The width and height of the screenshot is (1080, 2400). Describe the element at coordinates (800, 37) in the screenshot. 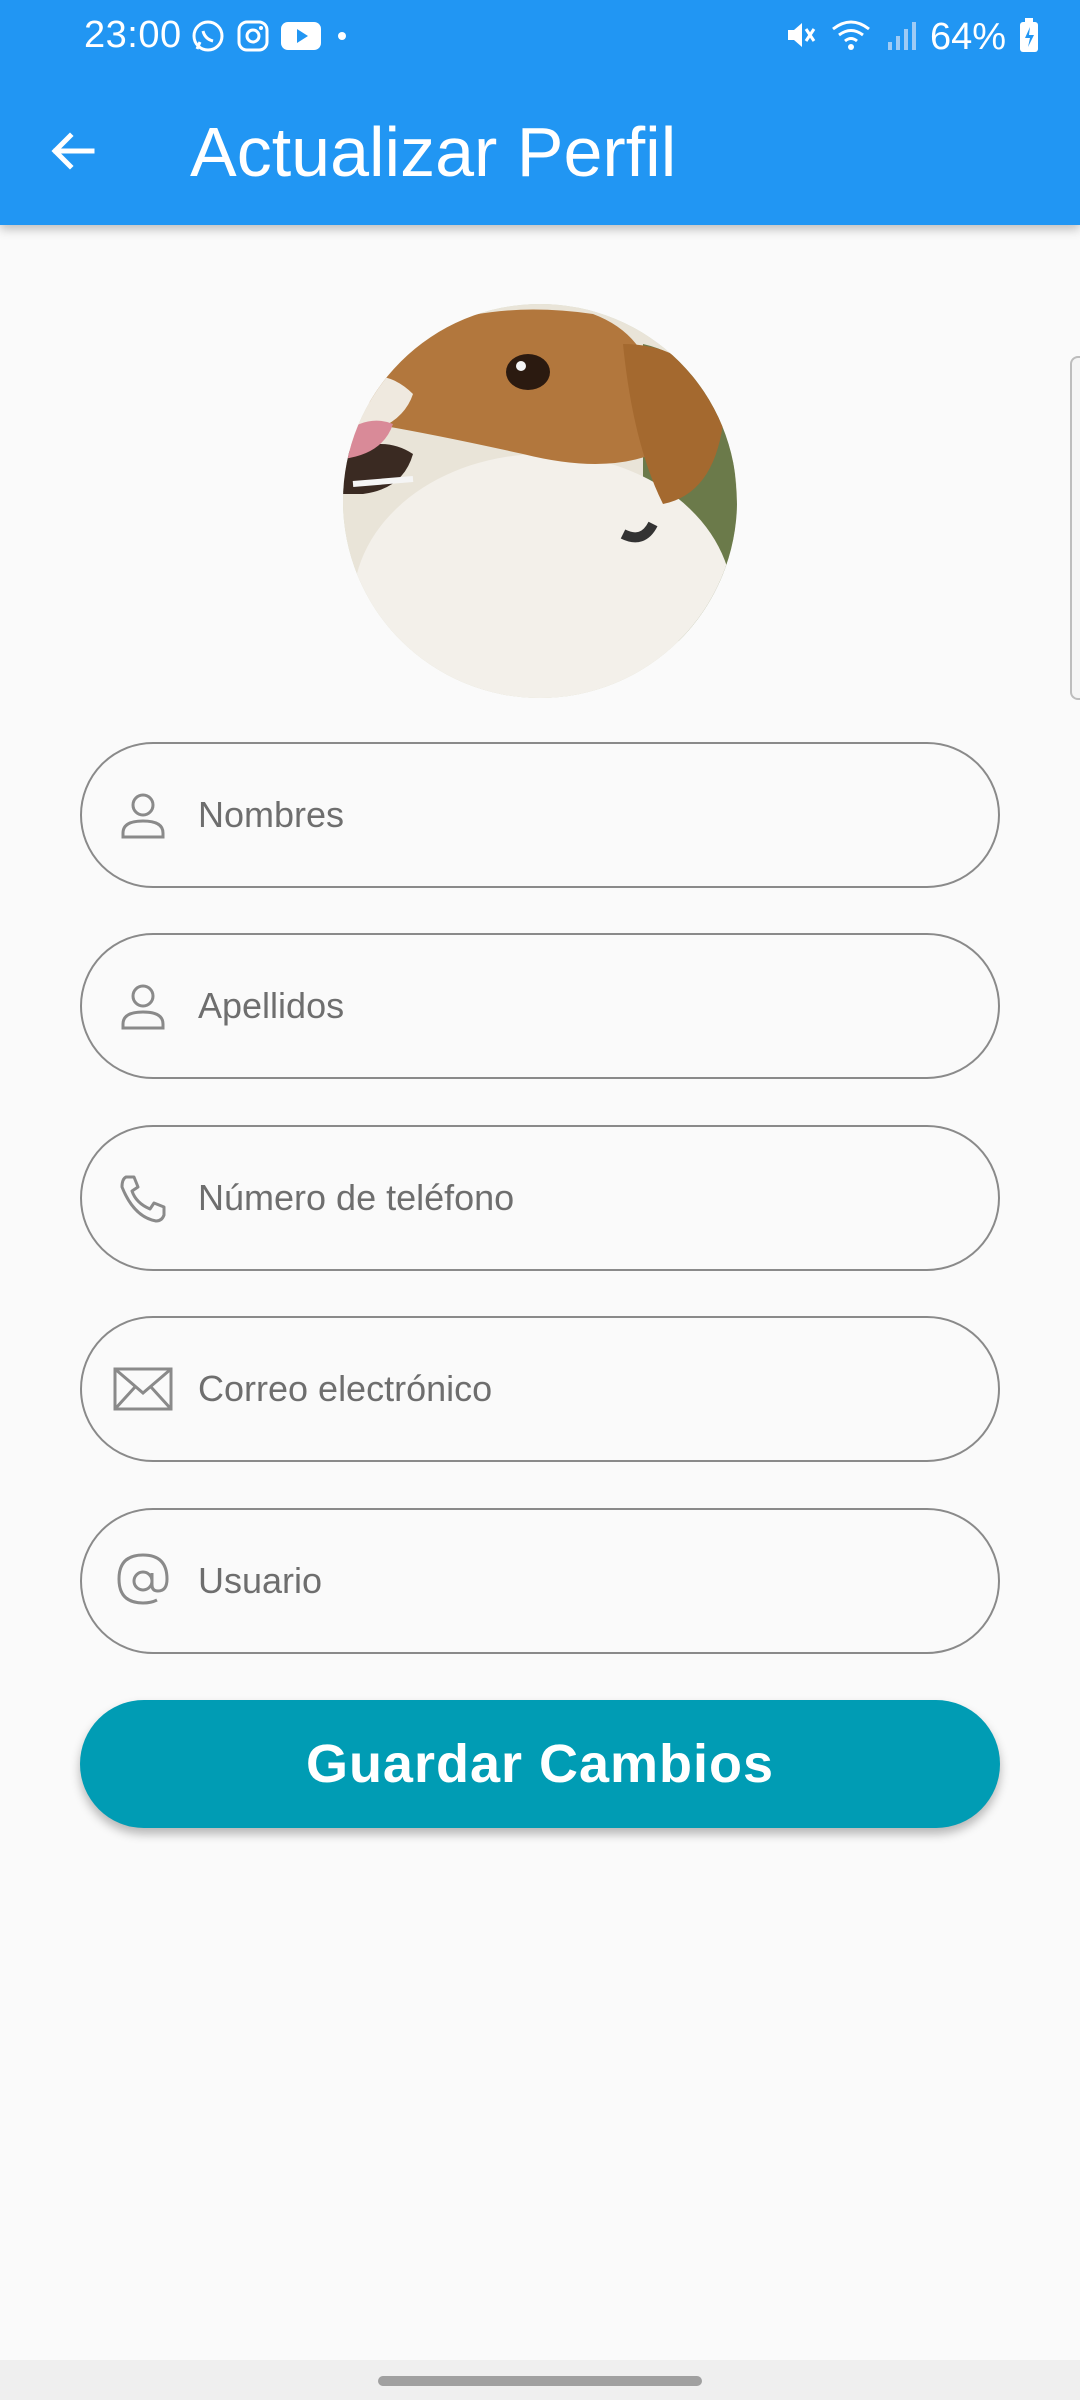

I see `mute-icon` at that location.